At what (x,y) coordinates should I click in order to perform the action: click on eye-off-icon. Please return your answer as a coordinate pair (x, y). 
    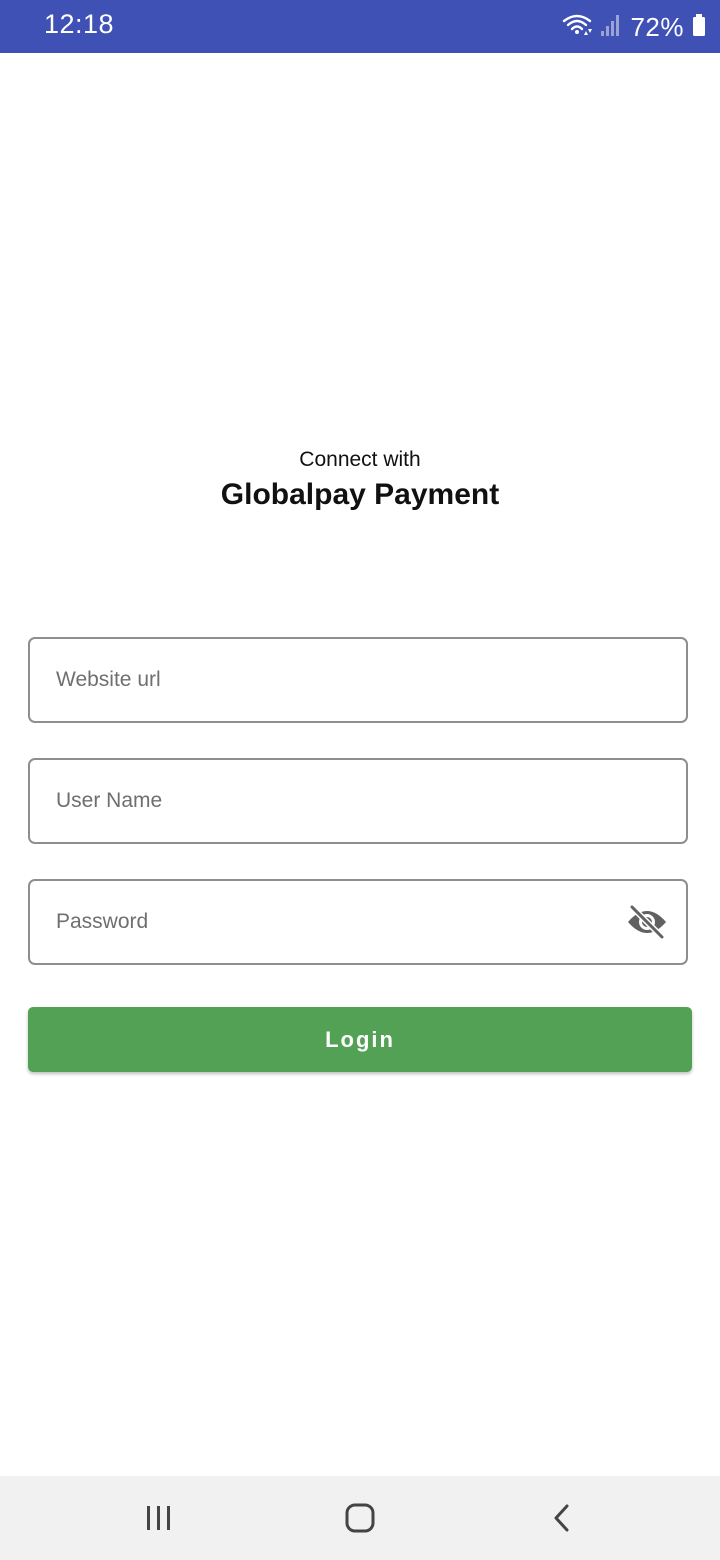
    Looking at the image, I should click on (647, 922).